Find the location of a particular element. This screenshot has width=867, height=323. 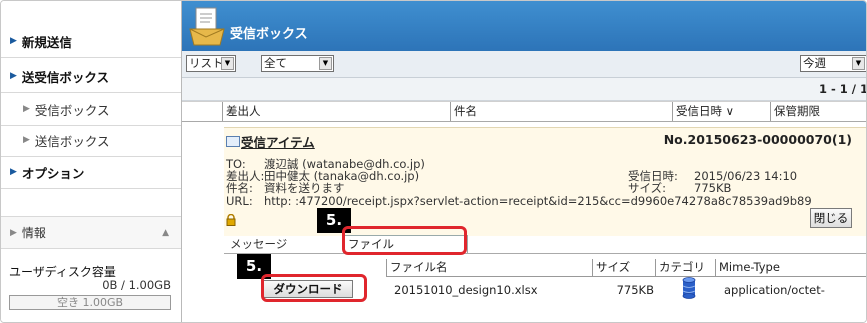

close-button: 閉じる is located at coordinates (831, 218).